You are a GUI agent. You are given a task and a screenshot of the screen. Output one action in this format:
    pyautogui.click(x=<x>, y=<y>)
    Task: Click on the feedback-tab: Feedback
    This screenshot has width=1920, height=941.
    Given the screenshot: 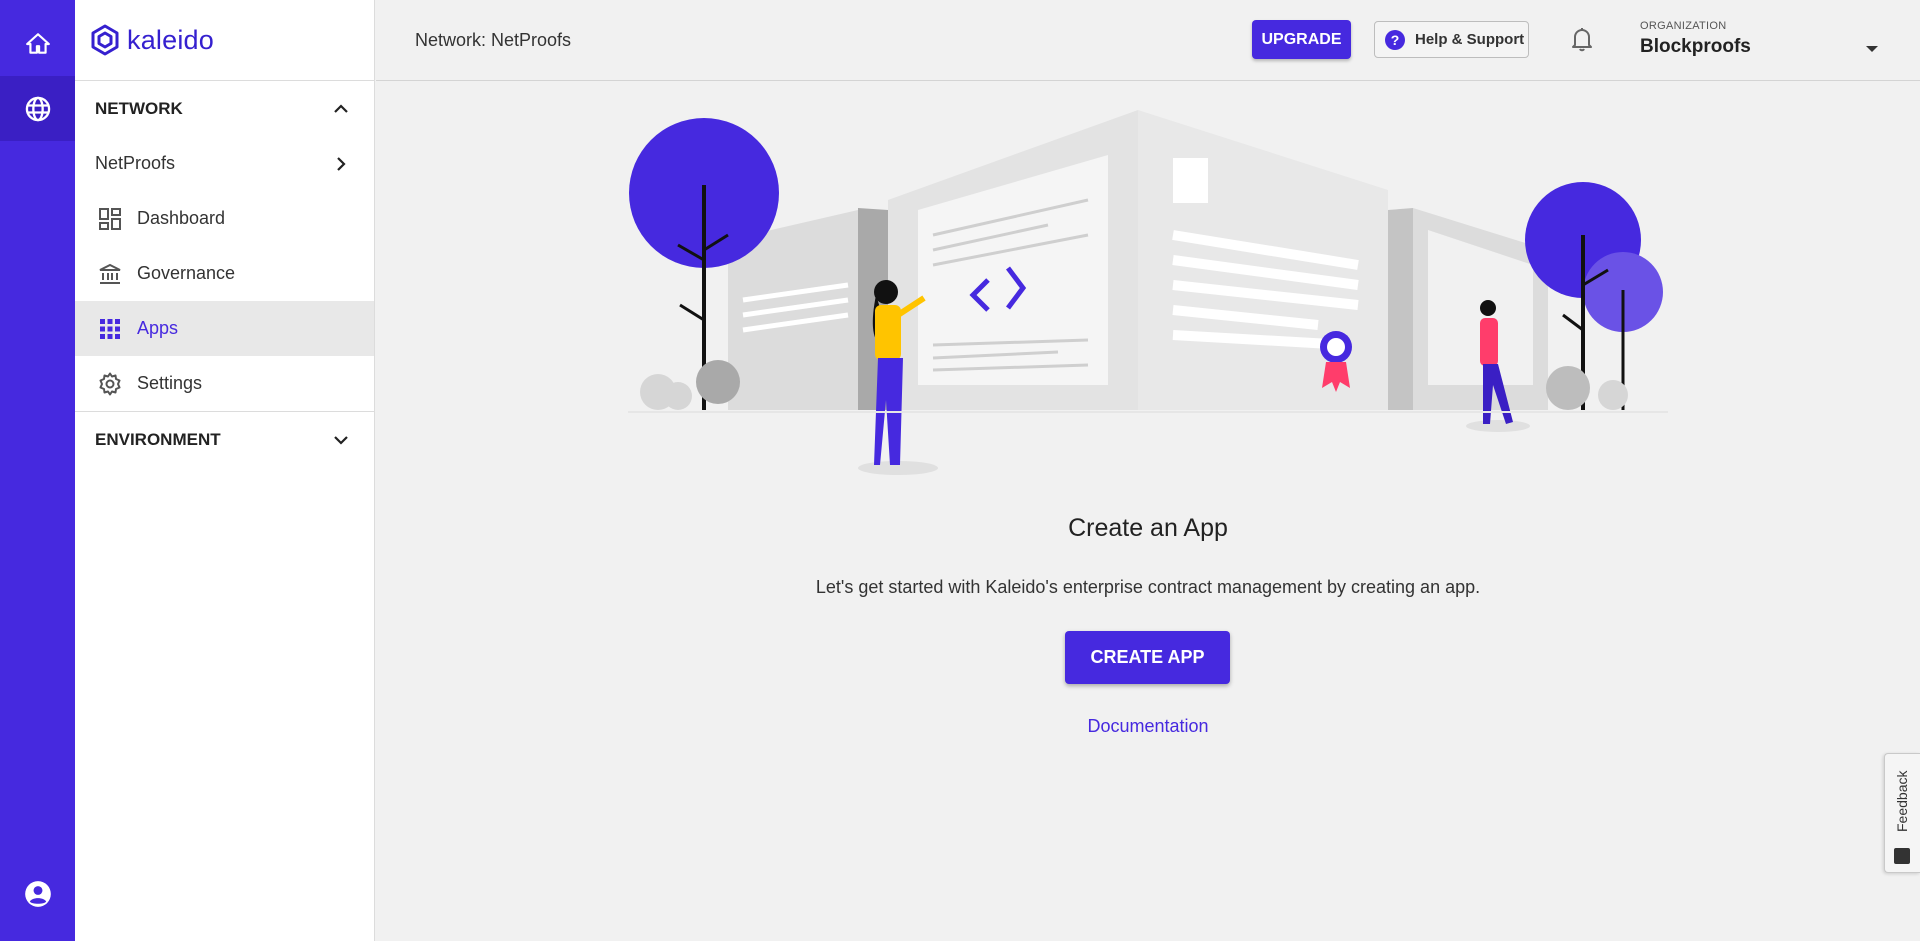 What is the action you would take?
    pyautogui.click(x=1902, y=813)
    